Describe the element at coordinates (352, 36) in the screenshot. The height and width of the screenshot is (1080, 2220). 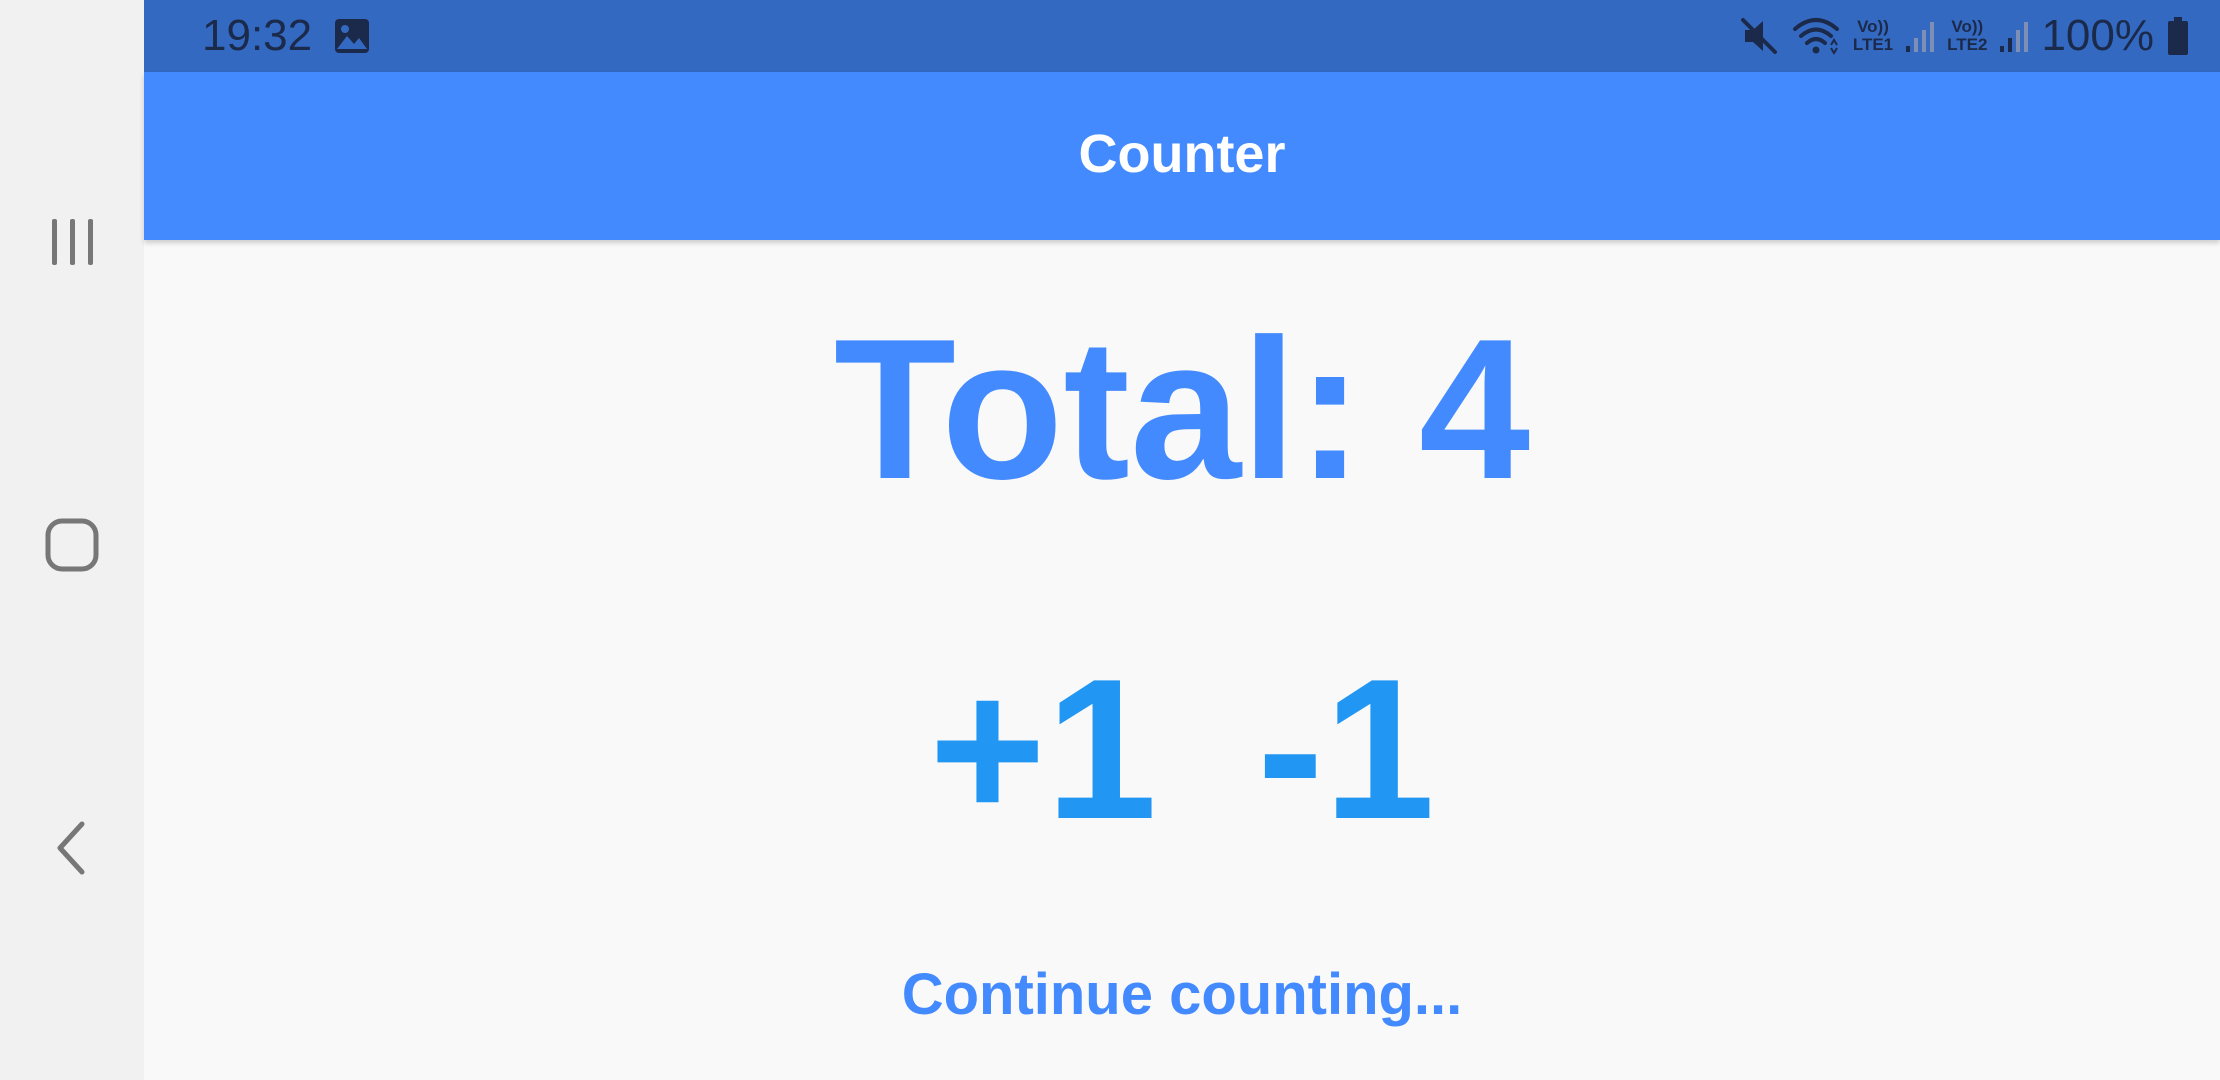
I see `gallery-icon` at that location.